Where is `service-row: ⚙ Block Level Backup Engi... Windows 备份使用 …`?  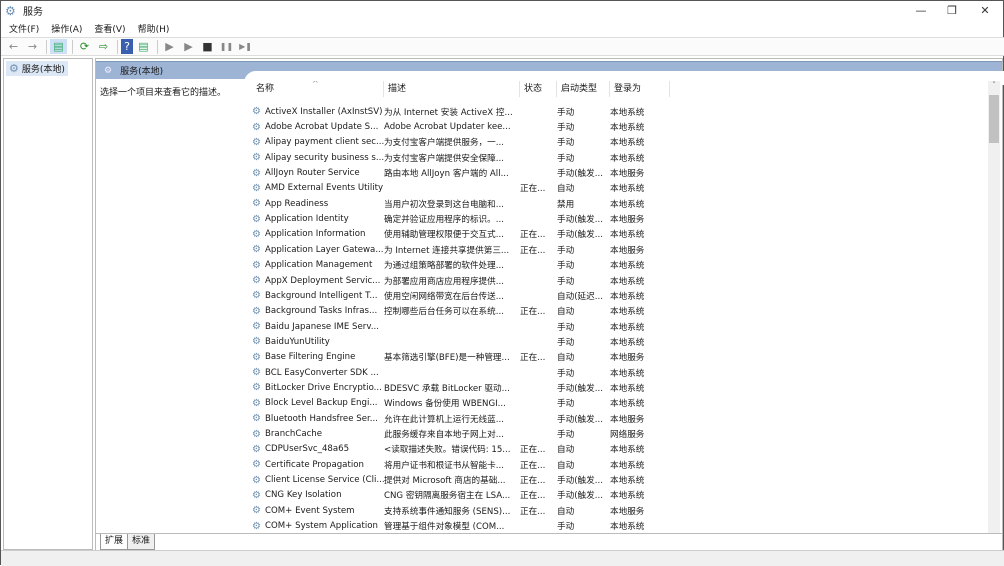
service-row: ⚙ Block Level Backup Engi... Windows 备份使用 … is located at coordinates (461, 403).